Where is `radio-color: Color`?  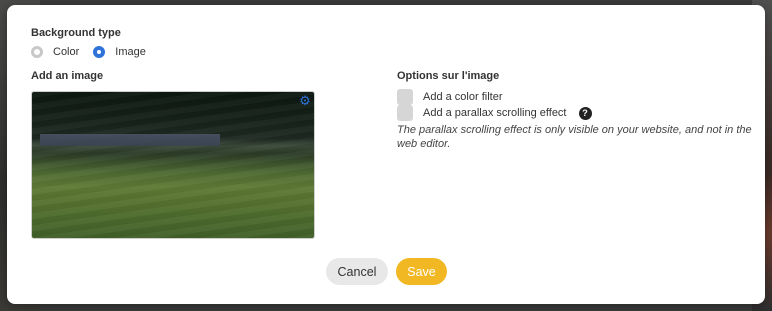 radio-color: Color is located at coordinates (55, 52).